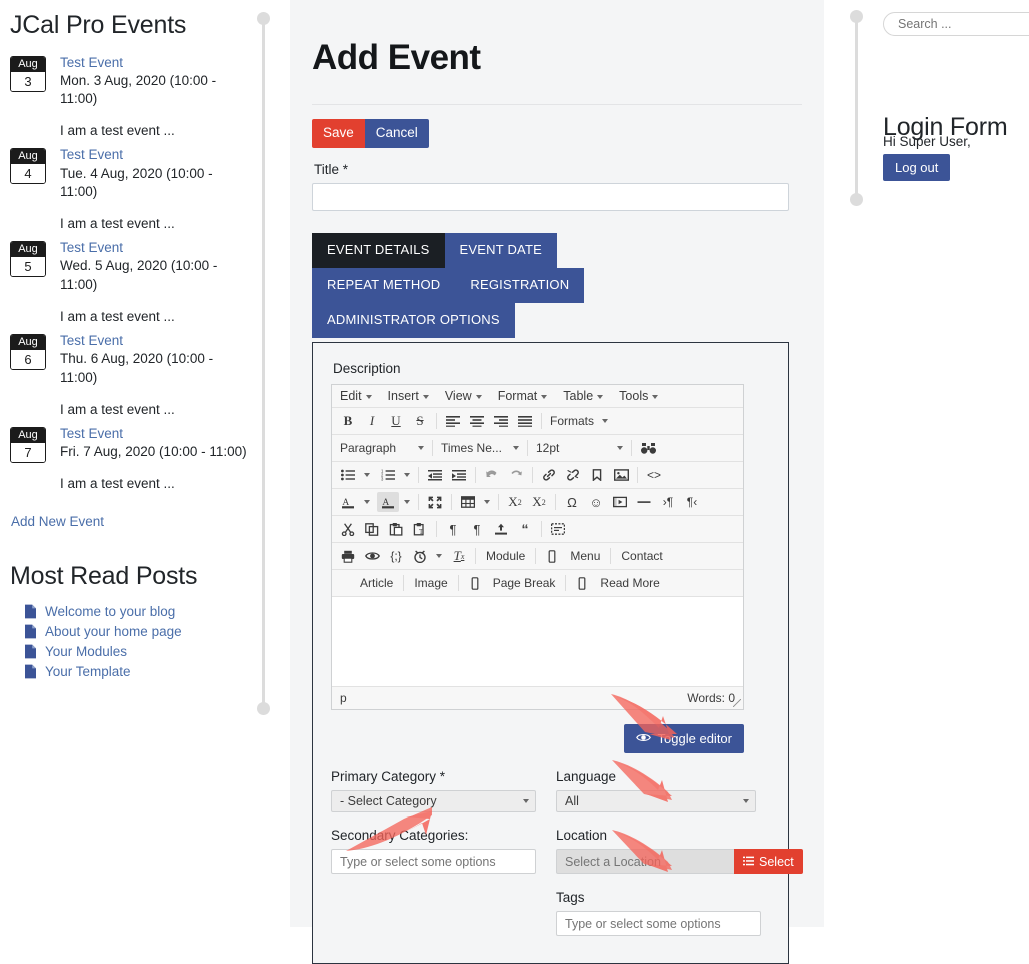 The width and height of the screenshot is (1029, 964). Describe the element at coordinates (537, 642) in the screenshot. I see `editor-content-area` at that location.